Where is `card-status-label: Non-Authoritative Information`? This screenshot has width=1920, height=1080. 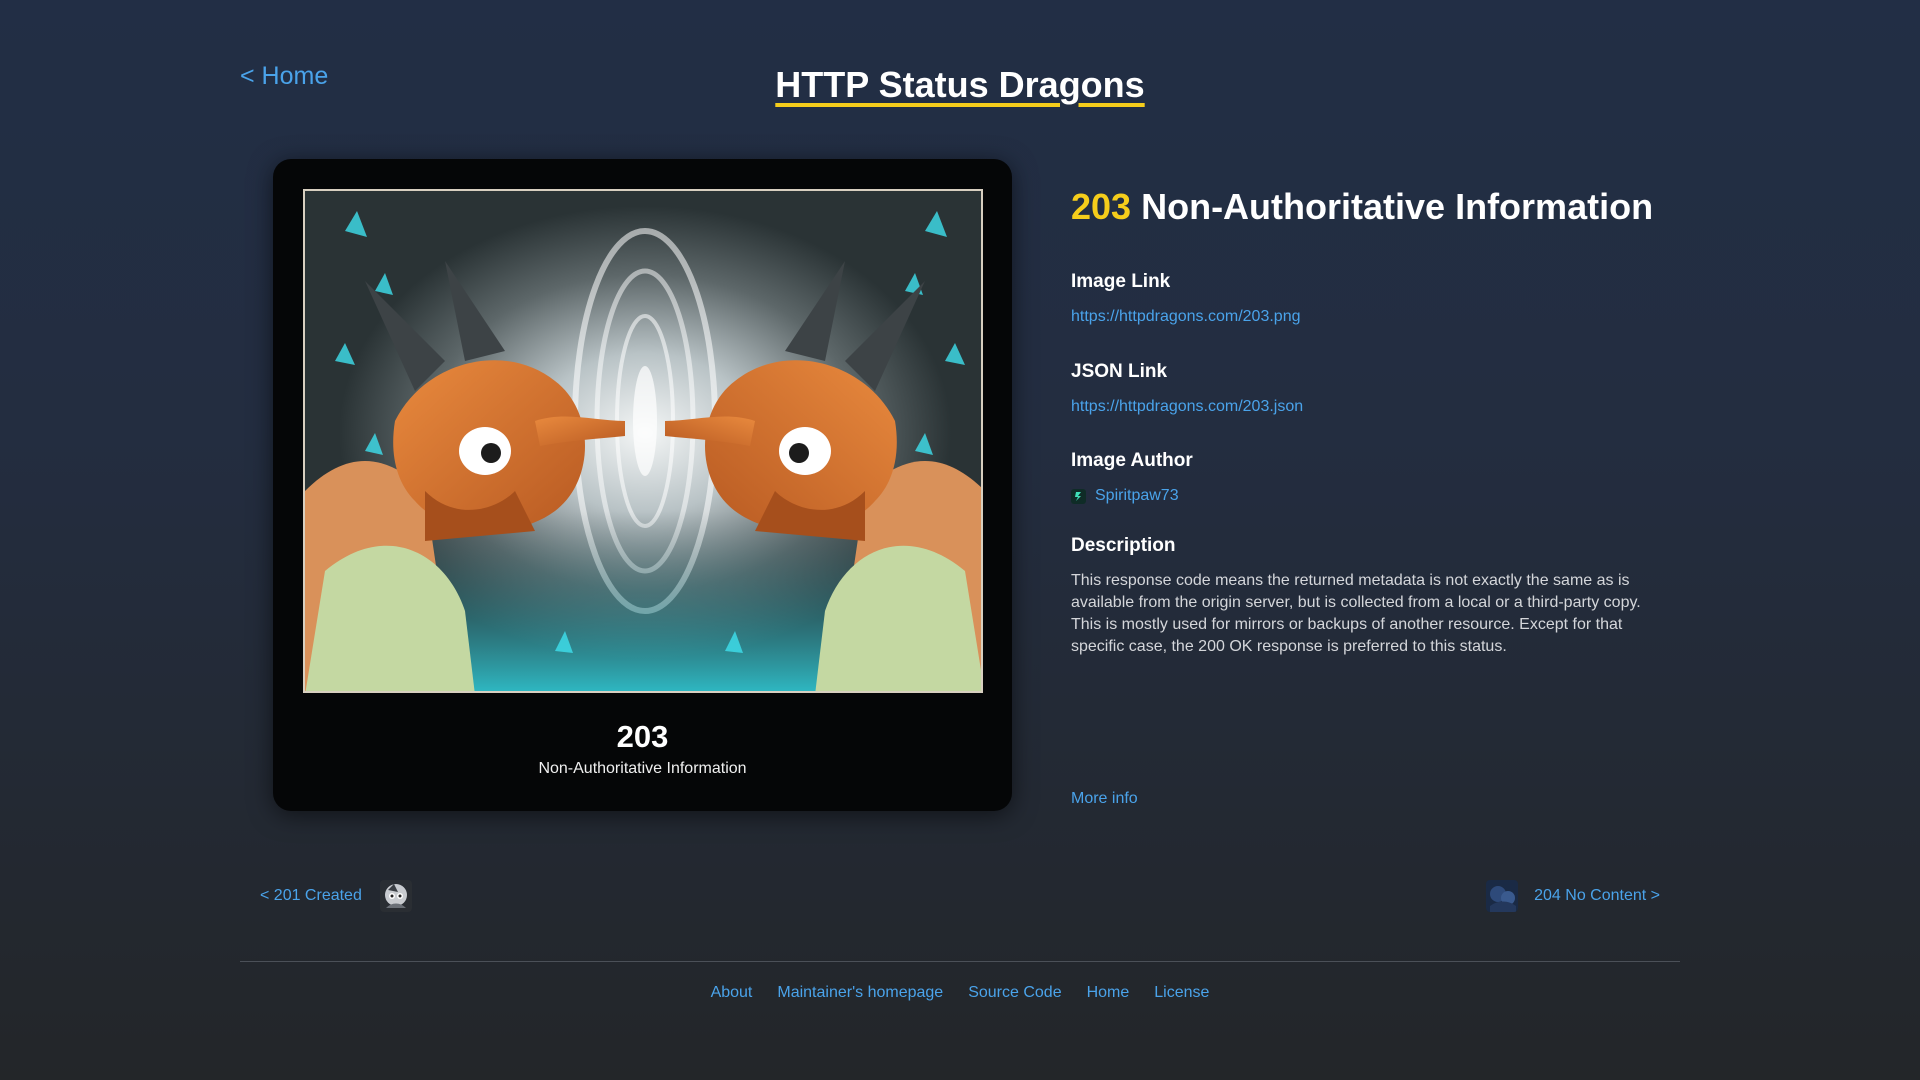 card-status-label: Non-Authoritative Information is located at coordinates (642, 768).